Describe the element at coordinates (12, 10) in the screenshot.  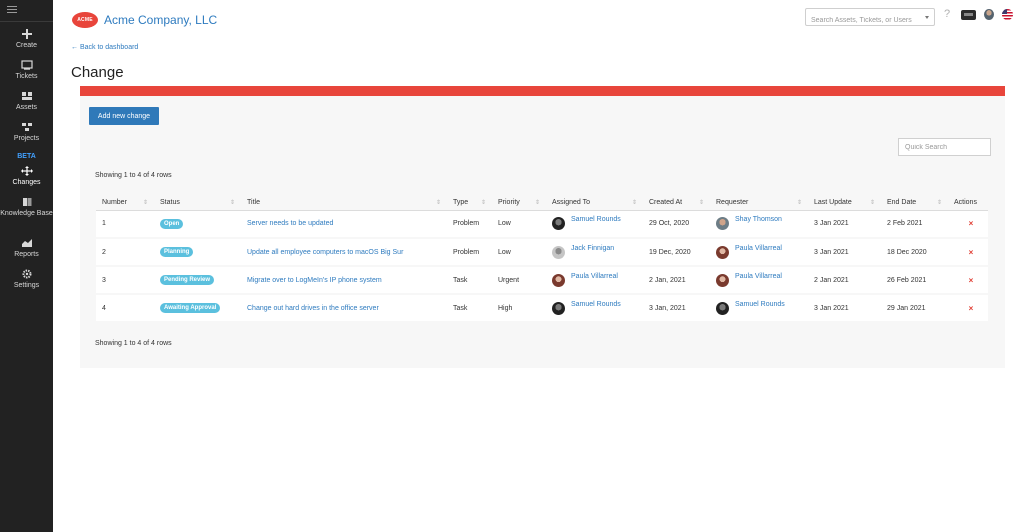
I see `hamburger-menu-icon` at that location.